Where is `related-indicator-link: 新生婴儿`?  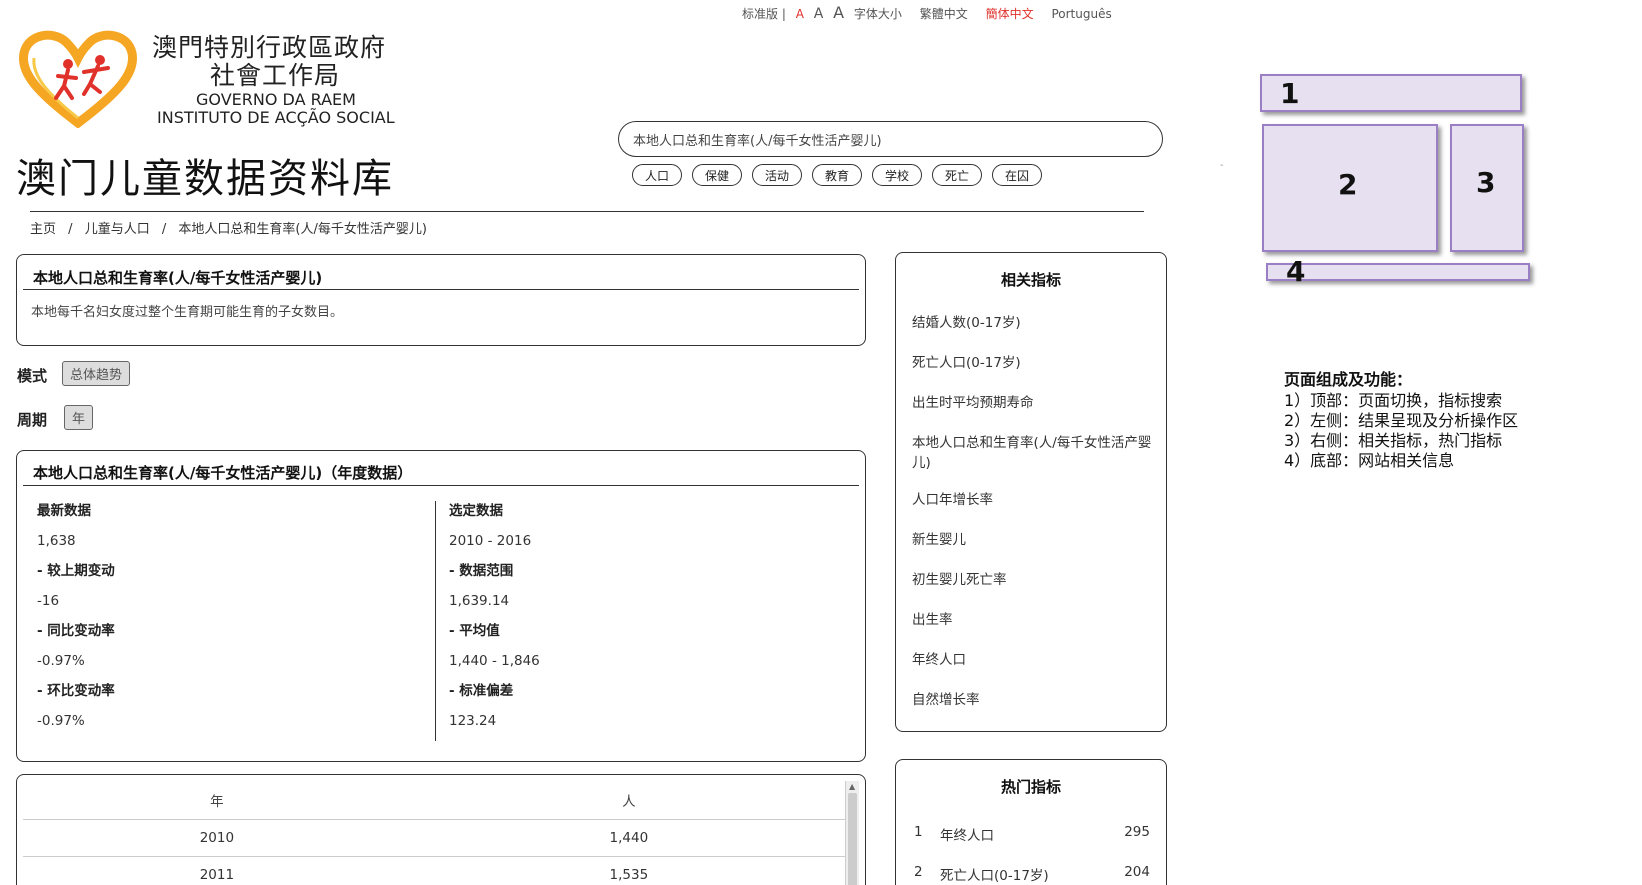 related-indicator-link: 新生婴儿 is located at coordinates (1032, 540).